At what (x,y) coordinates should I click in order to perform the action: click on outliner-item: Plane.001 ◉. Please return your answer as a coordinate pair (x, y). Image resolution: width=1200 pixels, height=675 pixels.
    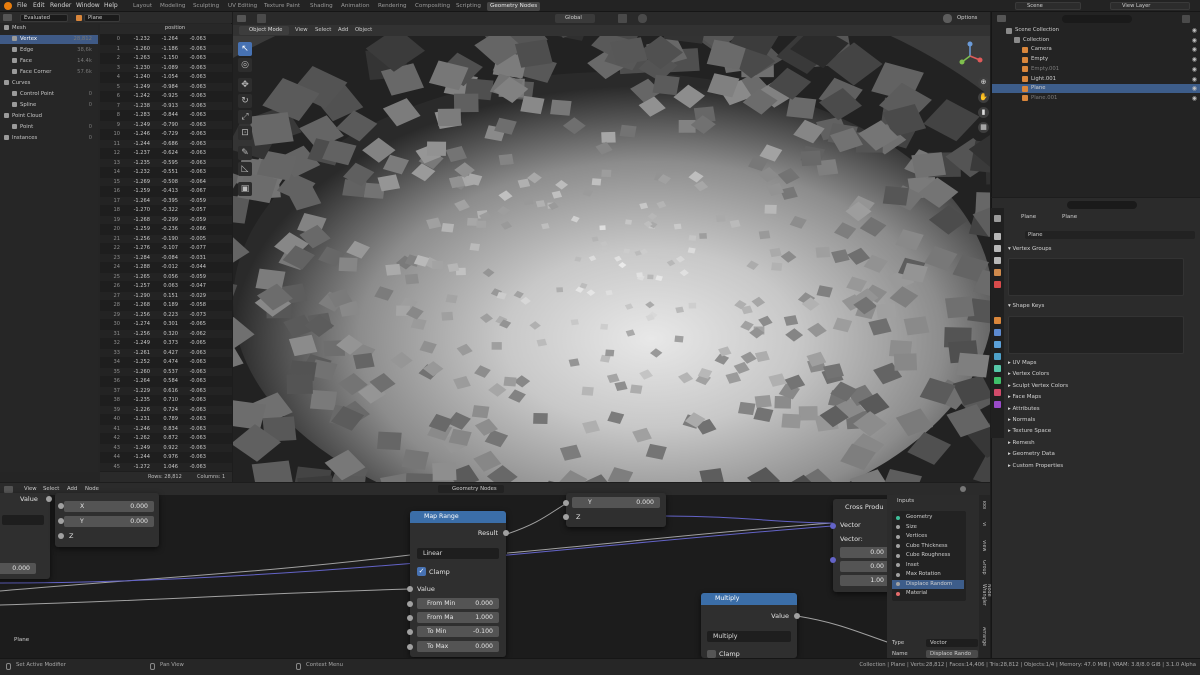
    Looking at the image, I should click on (1096, 98).